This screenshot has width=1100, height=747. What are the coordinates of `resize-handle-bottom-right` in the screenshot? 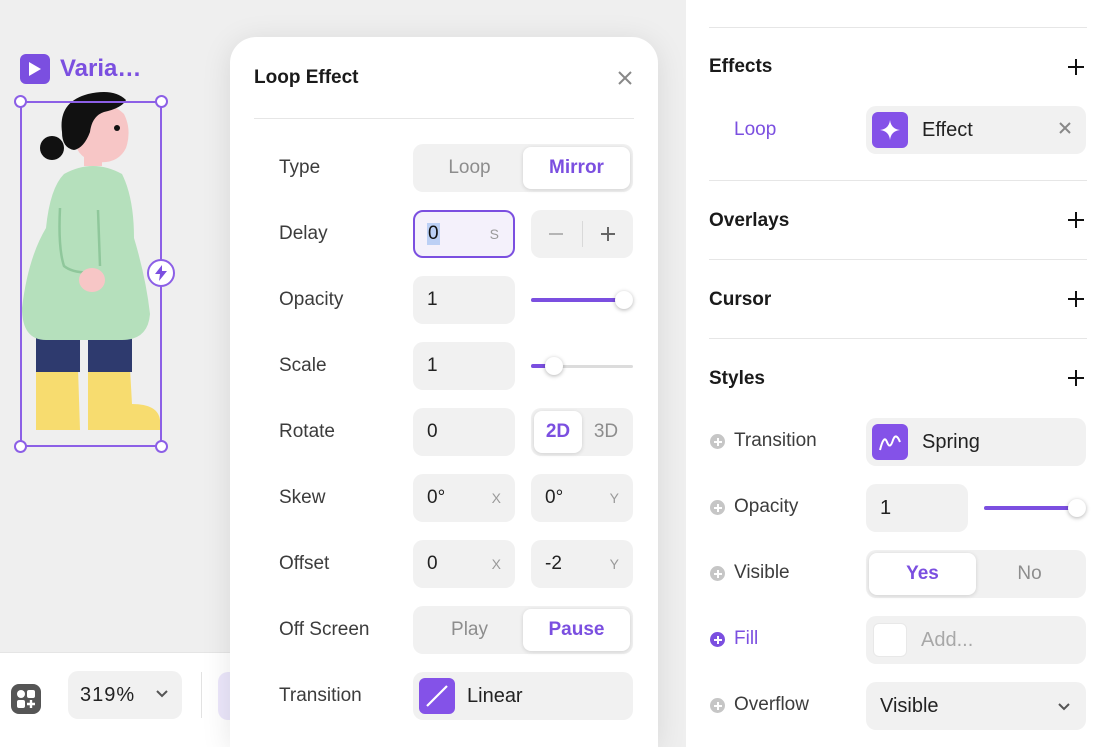 It's located at (161, 446).